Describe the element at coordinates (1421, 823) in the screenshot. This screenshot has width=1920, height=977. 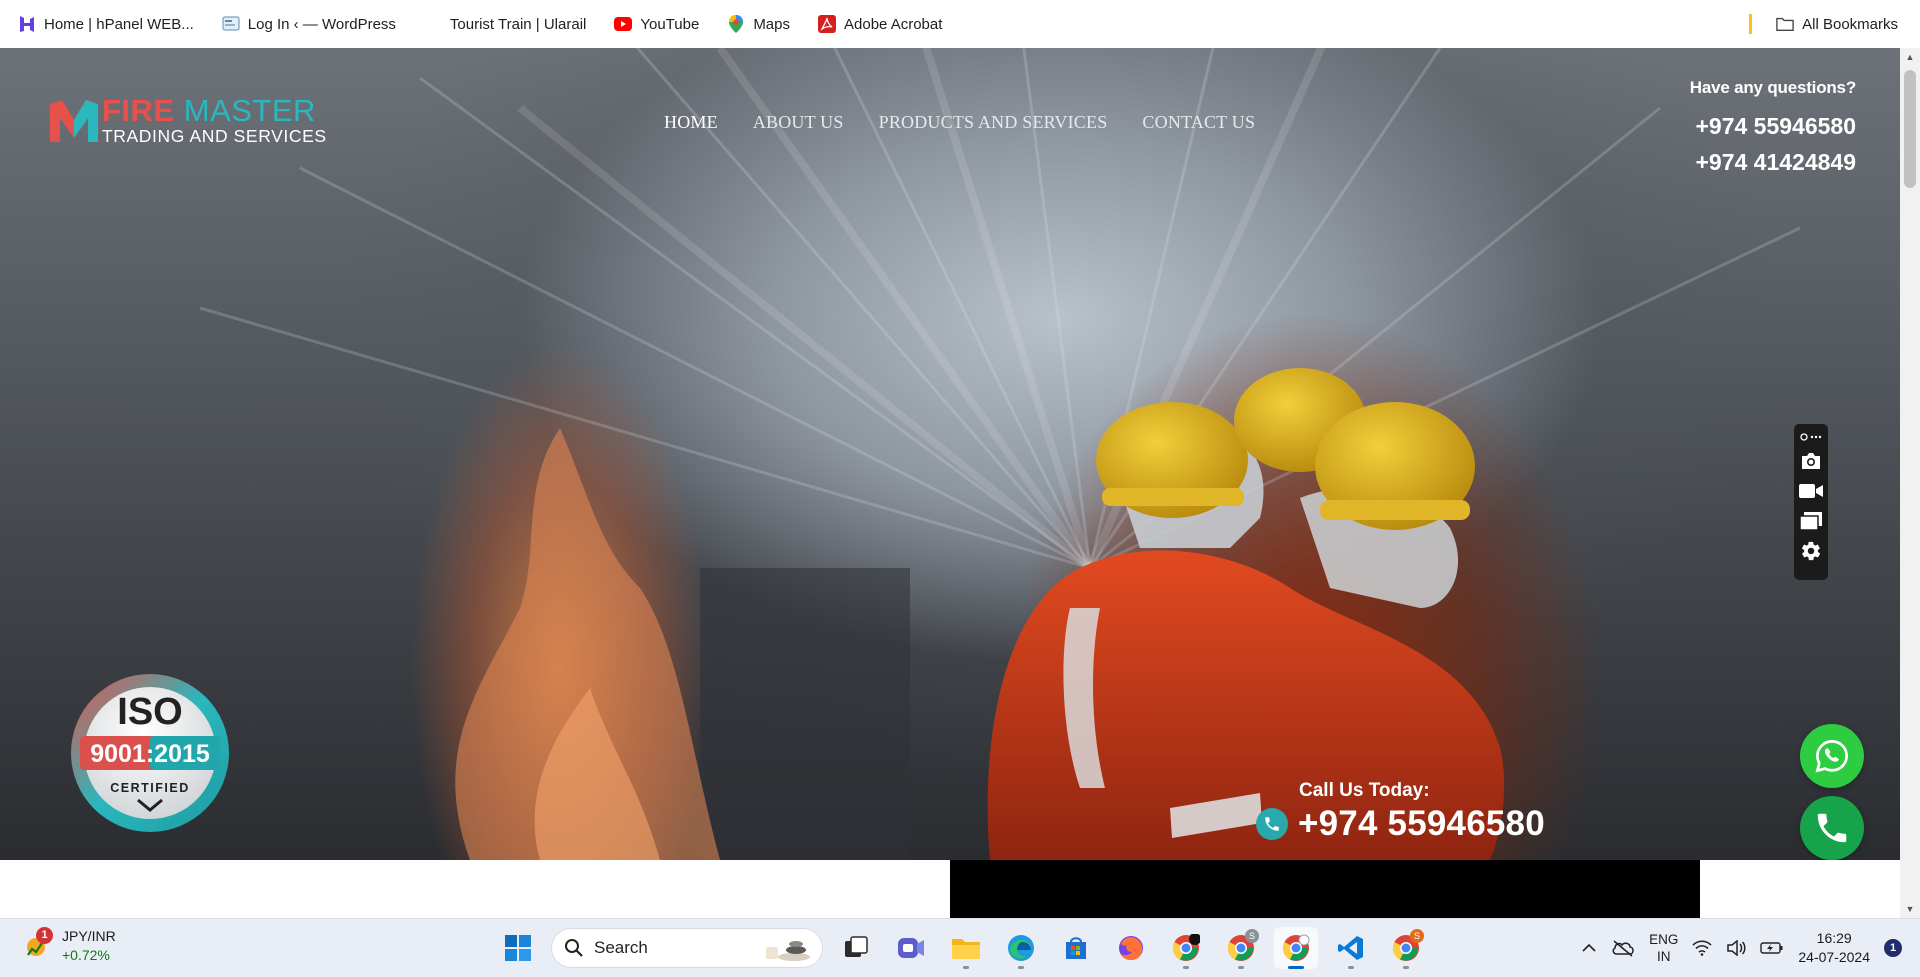
I see `call-us-phone: +974 55946580` at that location.